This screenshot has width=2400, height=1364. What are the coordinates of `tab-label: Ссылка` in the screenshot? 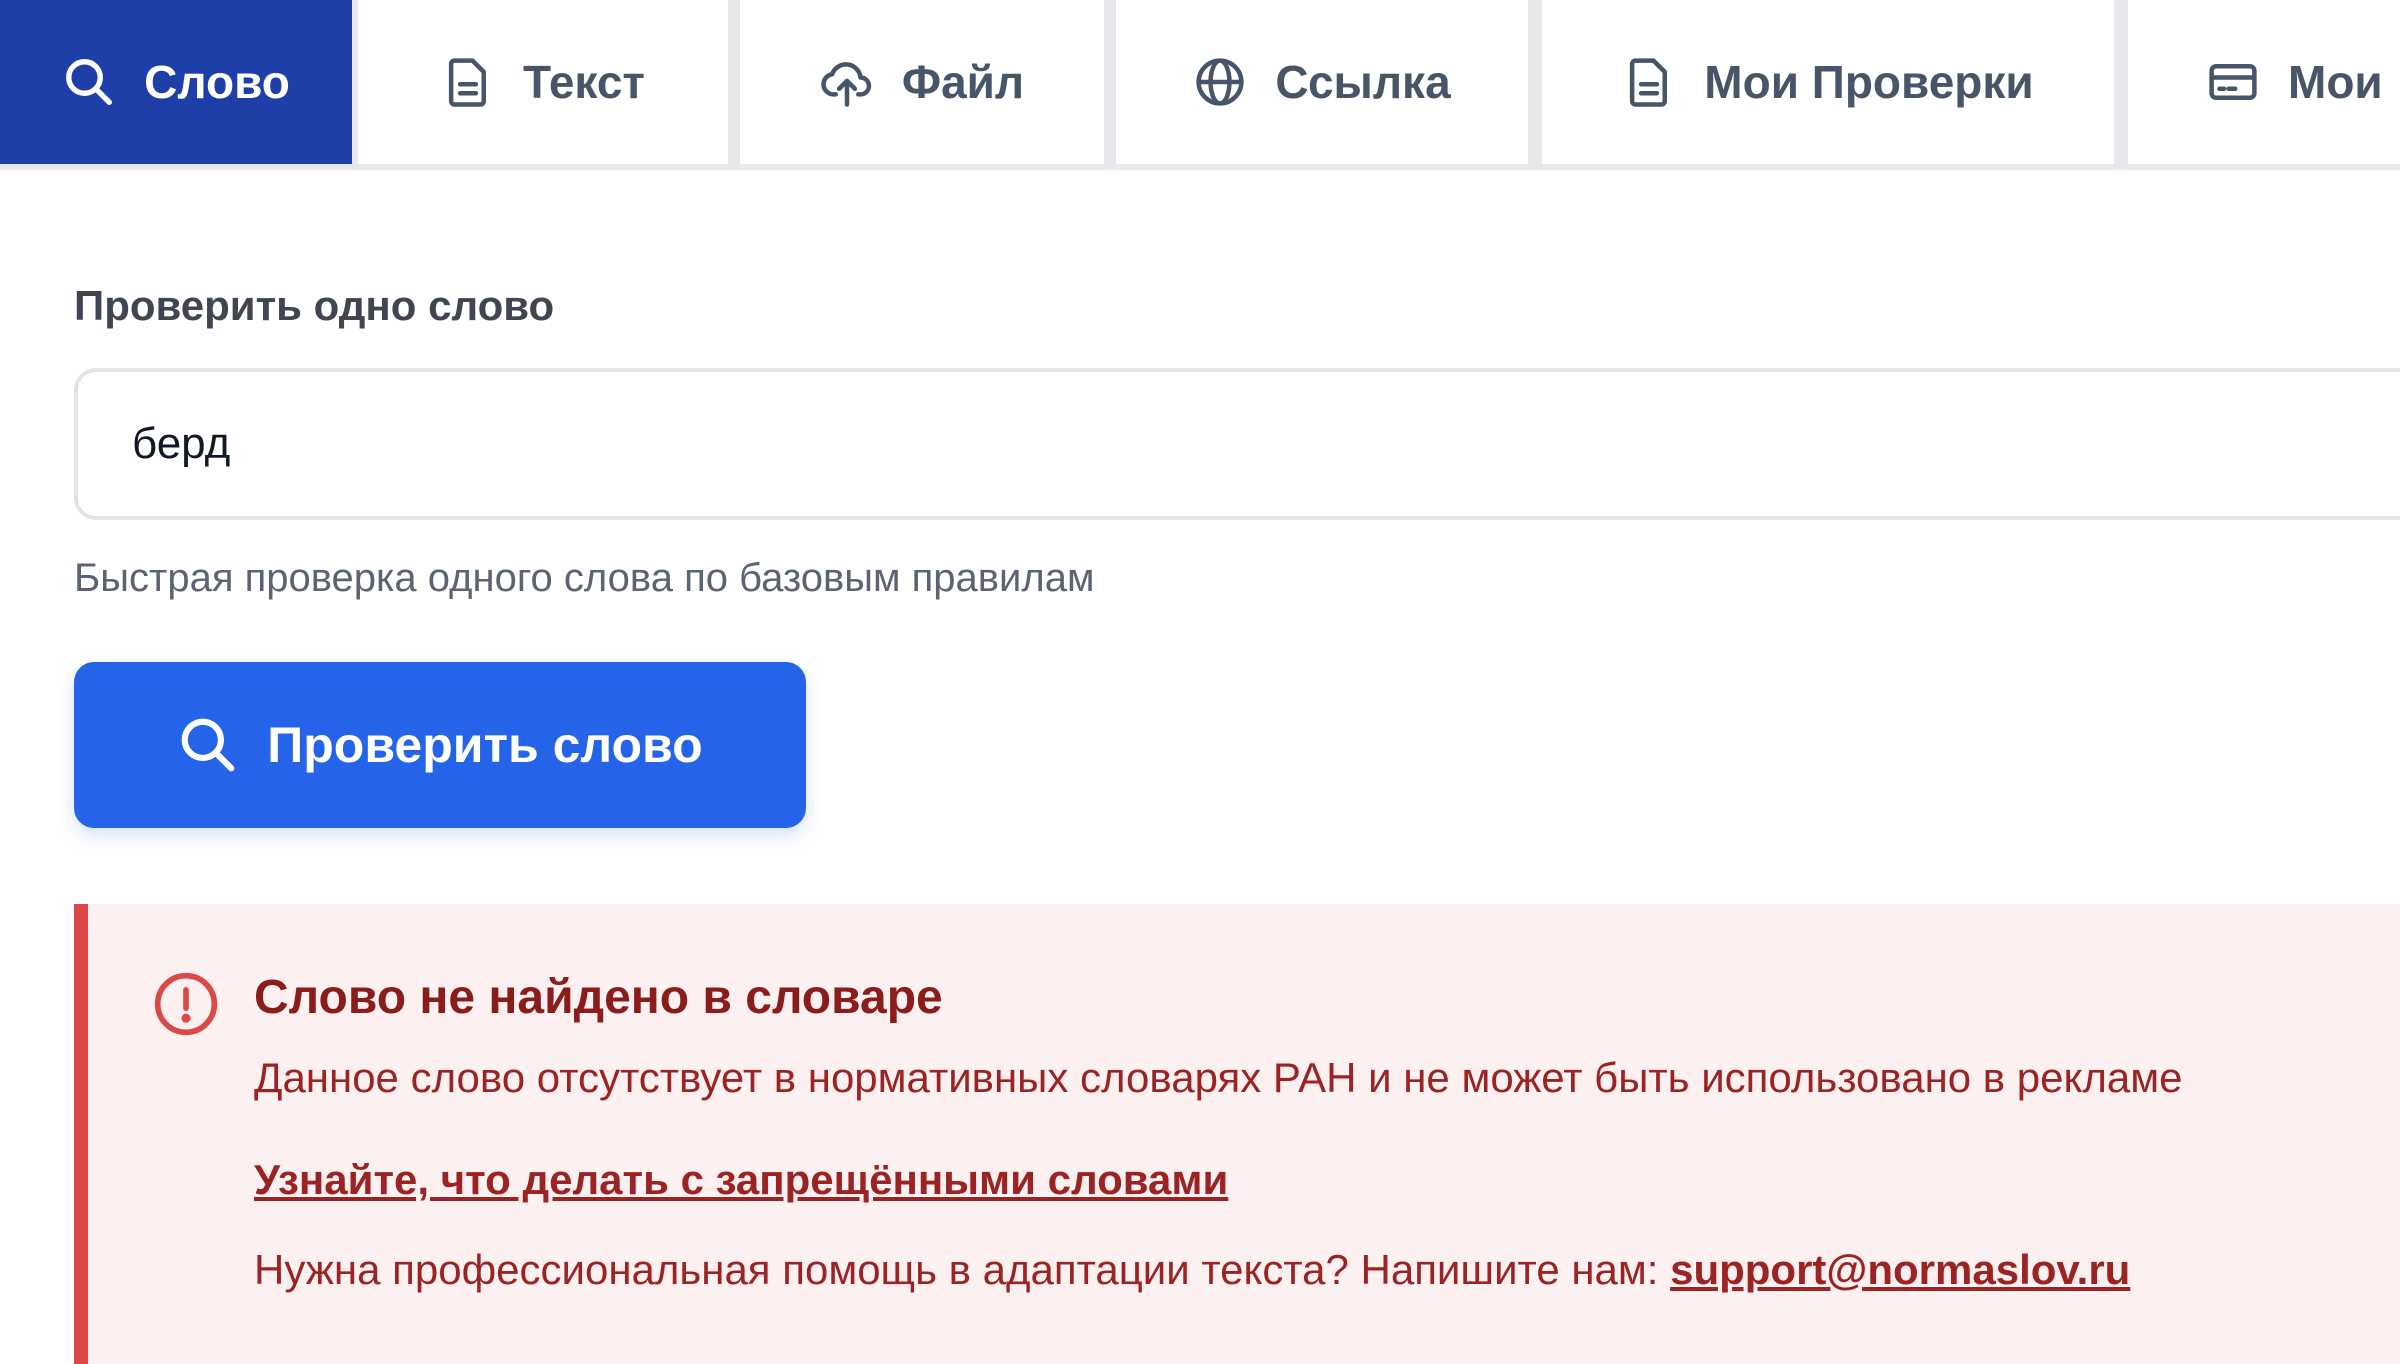 It's located at (1363, 82).